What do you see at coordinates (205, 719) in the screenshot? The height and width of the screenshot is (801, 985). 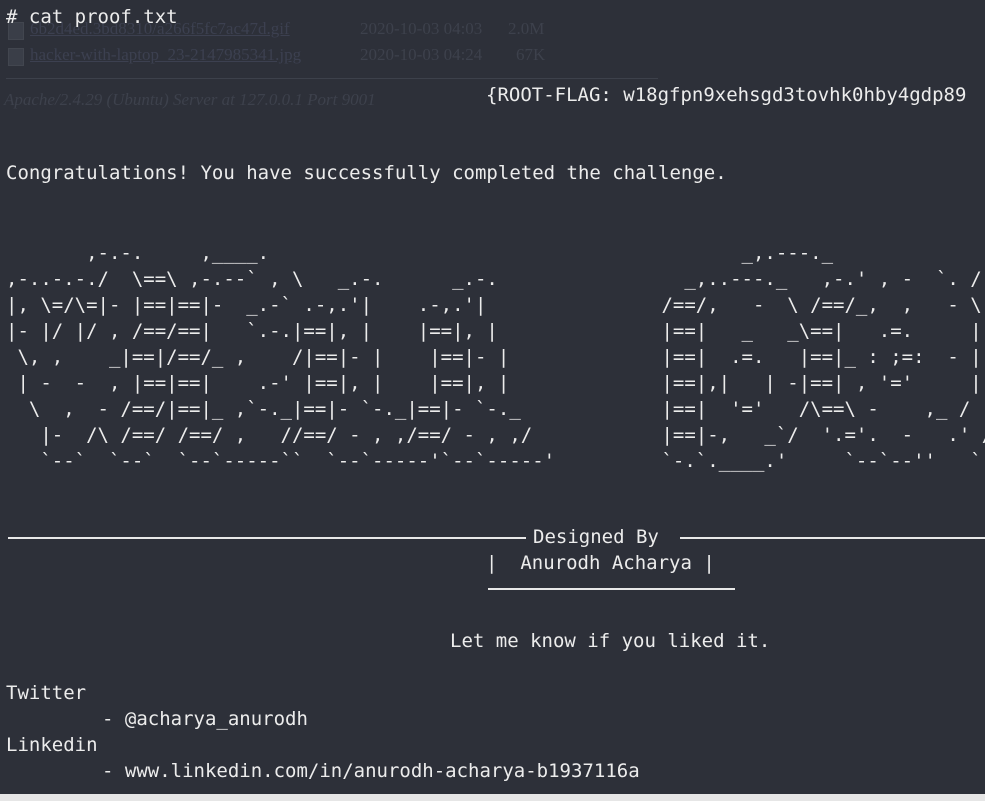 I see `twitter-handle: - @acharya_anurodh` at bounding box center [205, 719].